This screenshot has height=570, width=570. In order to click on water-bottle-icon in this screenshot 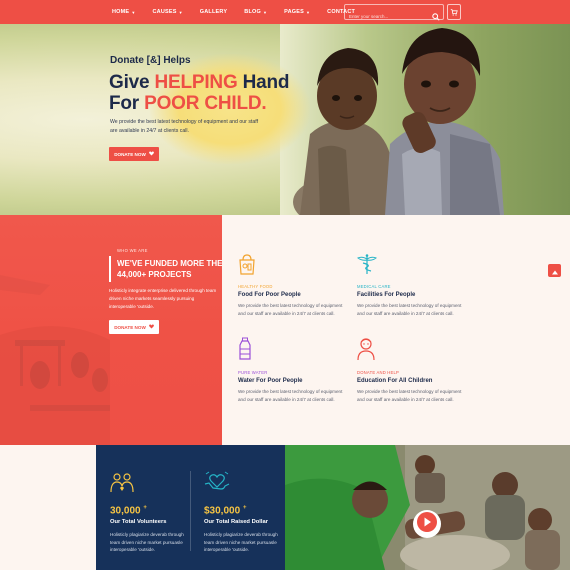, I will do `click(245, 351)`.